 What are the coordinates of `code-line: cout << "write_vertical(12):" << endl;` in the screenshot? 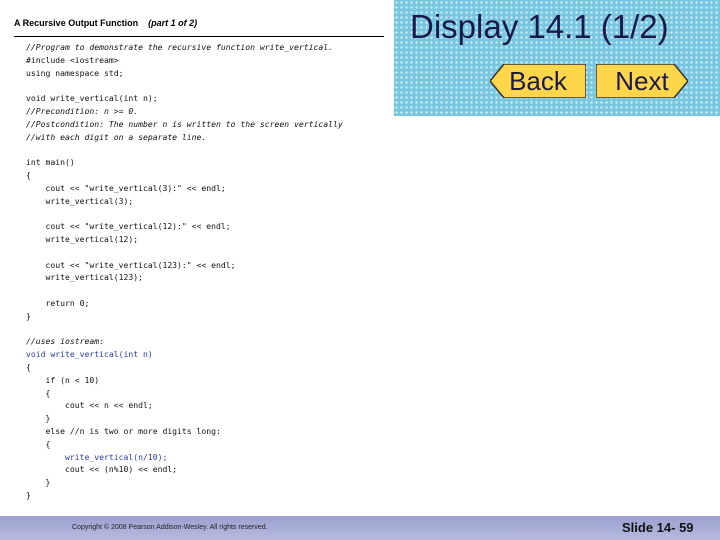 It's located at (128, 226).